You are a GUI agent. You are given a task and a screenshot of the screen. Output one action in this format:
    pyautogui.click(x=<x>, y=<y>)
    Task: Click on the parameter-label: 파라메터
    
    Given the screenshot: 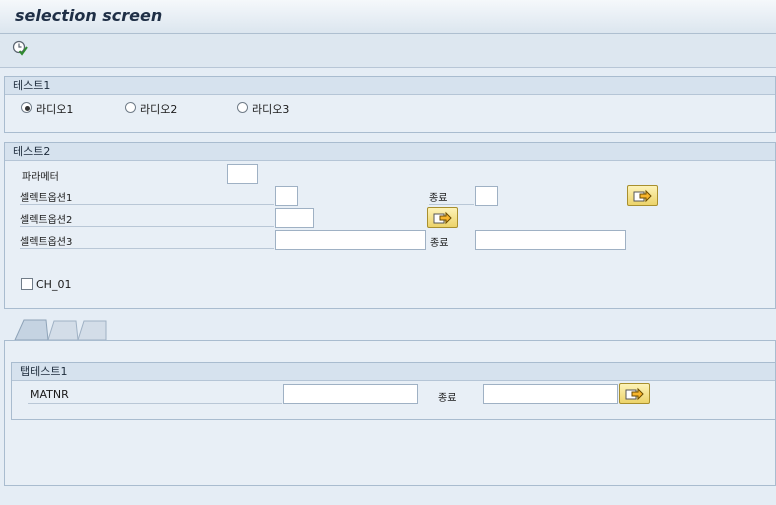 What is the action you would take?
    pyautogui.click(x=40, y=177)
    